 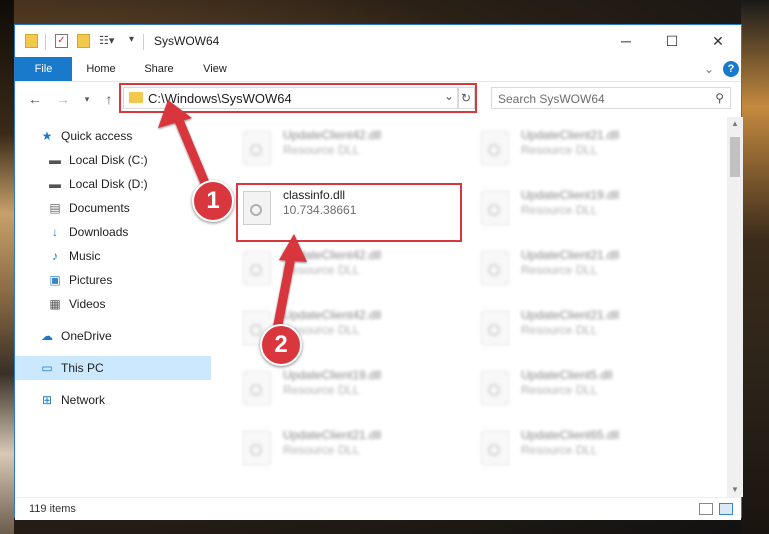 What do you see at coordinates (289, 287) in the screenshot?
I see `arrow-to-file` at bounding box center [289, 287].